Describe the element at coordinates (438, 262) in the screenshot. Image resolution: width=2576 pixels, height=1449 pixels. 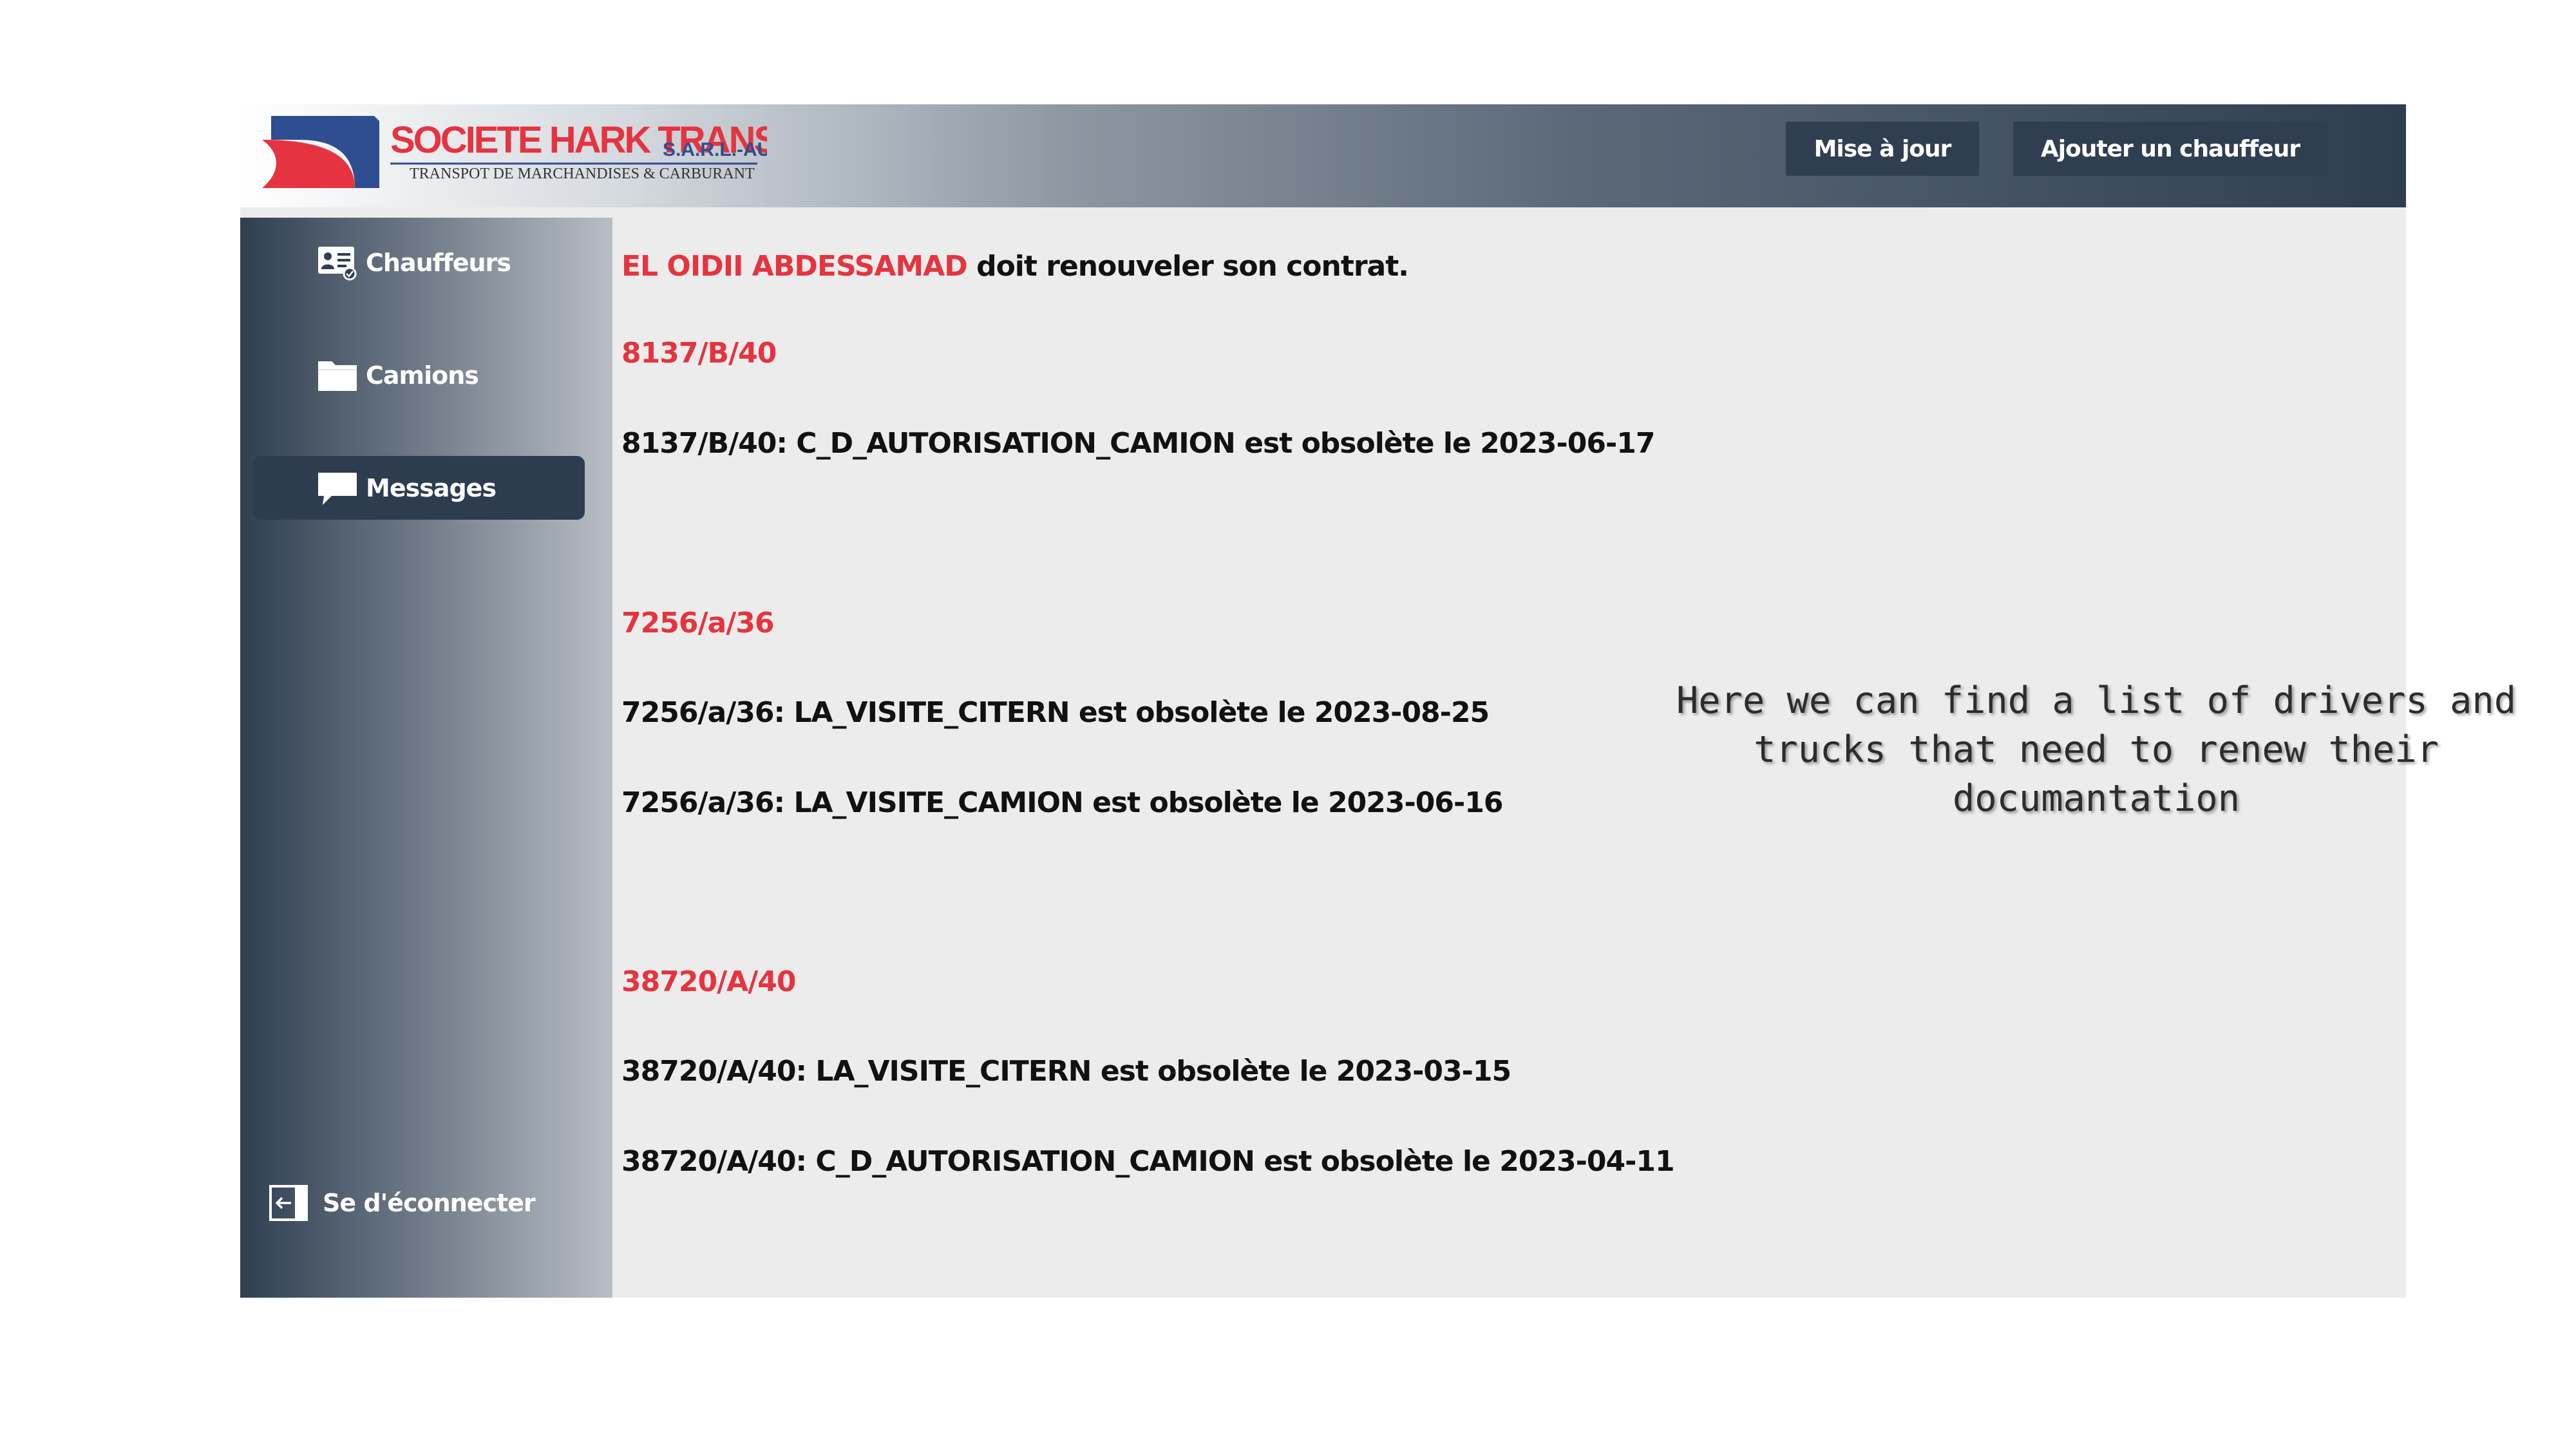
I see `sidebar-item-label: Chauffeurs` at that location.